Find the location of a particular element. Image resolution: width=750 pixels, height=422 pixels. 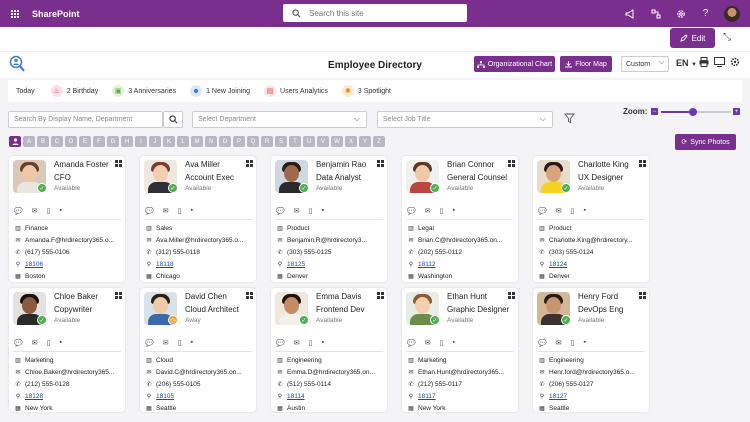

zoom-out-button: − is located at coordinates (654, 111).